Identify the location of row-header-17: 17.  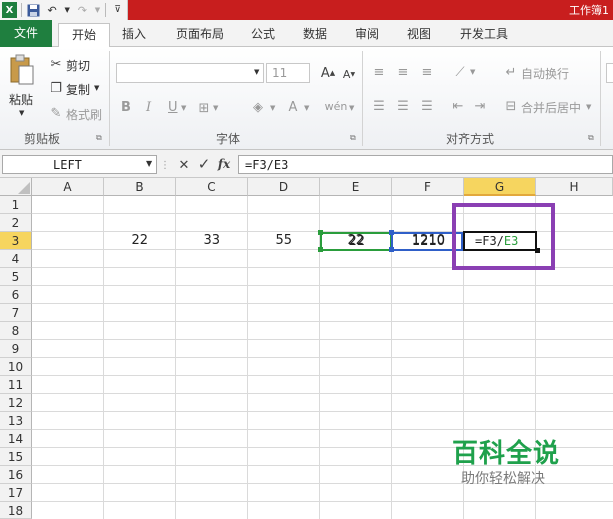
(16, 493).